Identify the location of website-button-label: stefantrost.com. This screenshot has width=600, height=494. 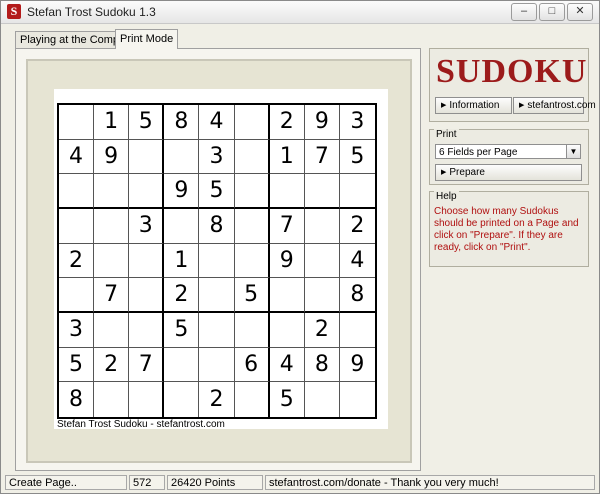
(561, 105).